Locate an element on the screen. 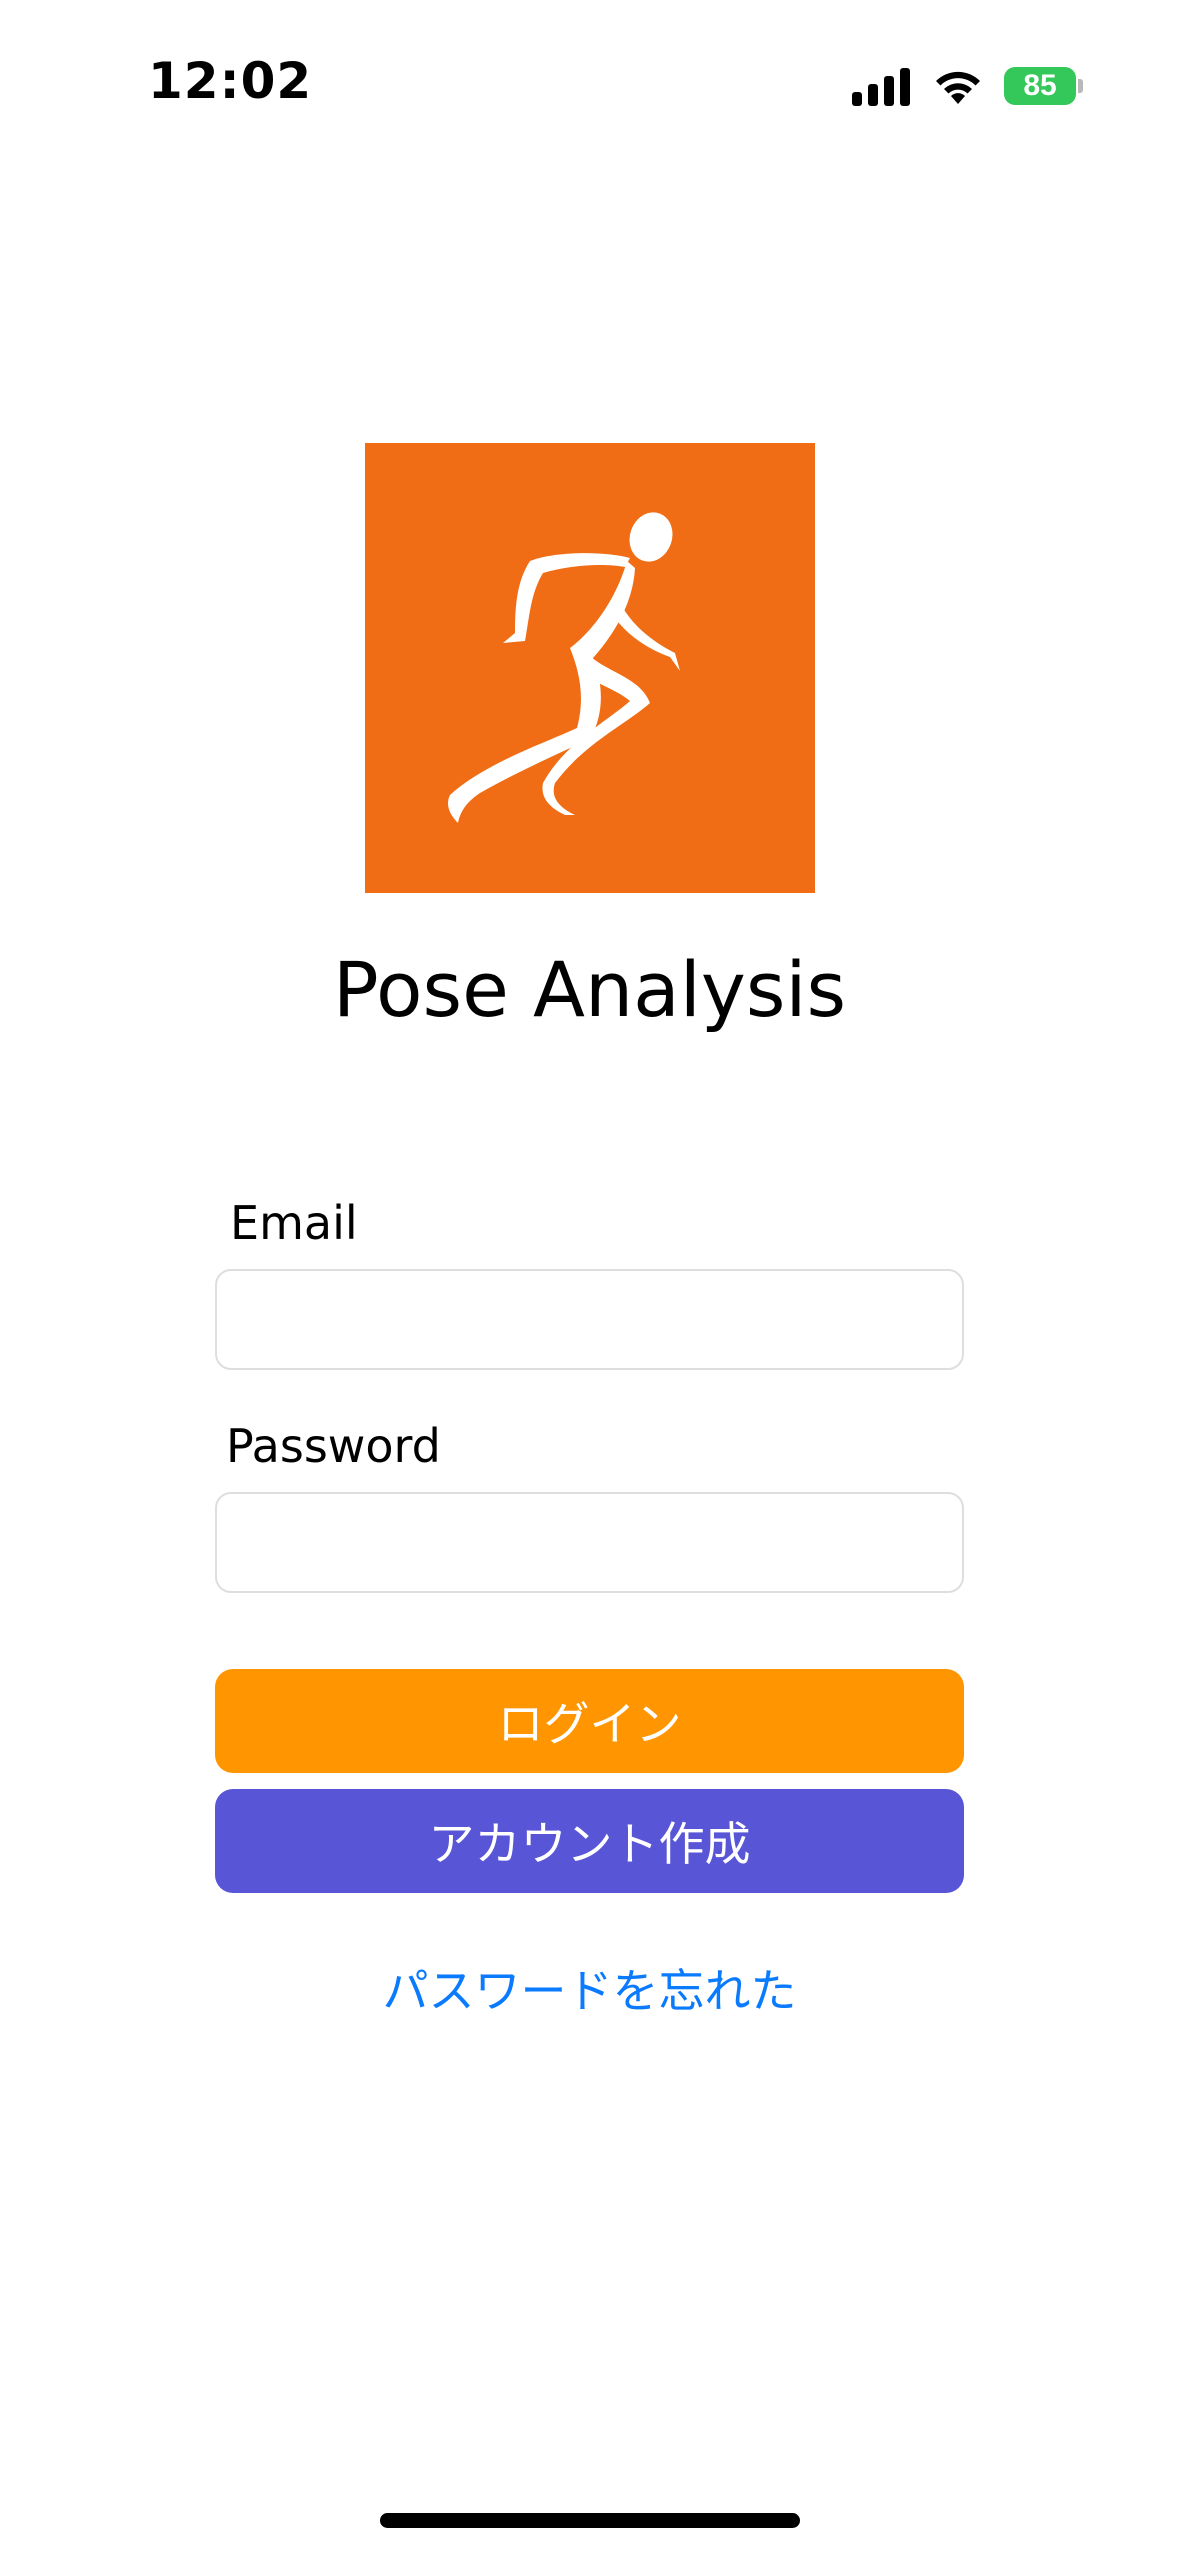 The image size is (1179, 2556). forgot-password-link: パスワードを忘れた is located at coordinates (589, 1988).